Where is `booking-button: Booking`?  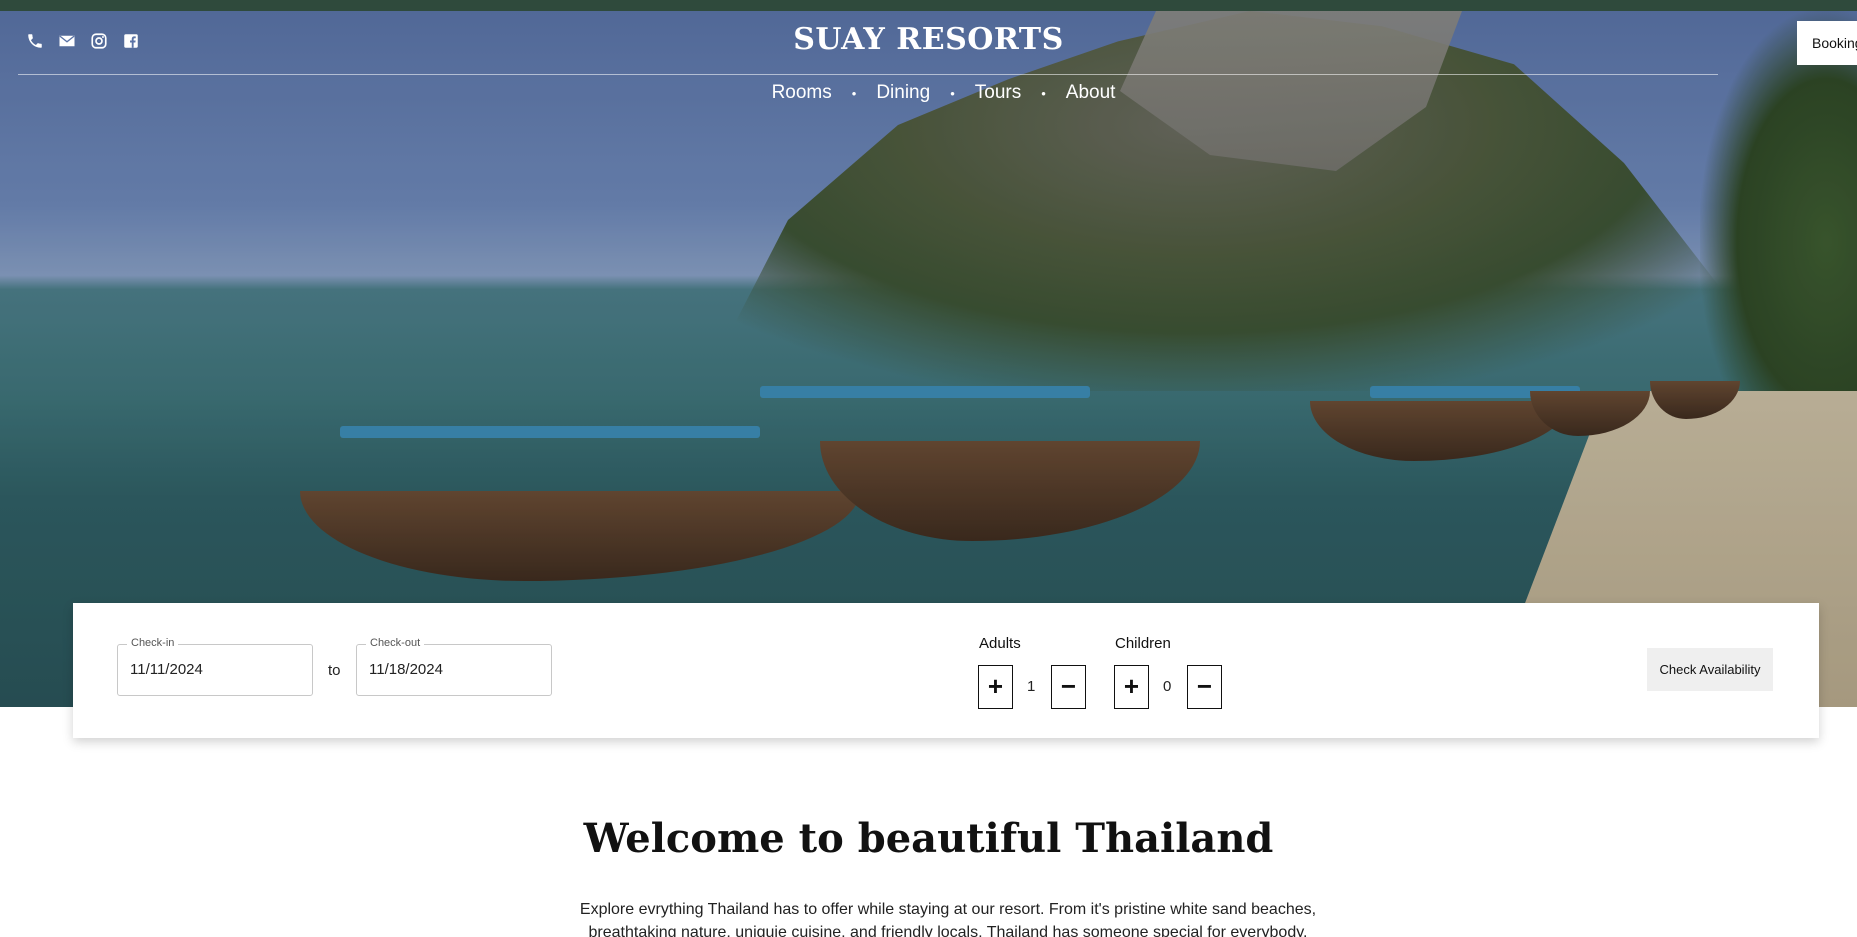
booking-button: Booking is located at coordinates (1827, 43).